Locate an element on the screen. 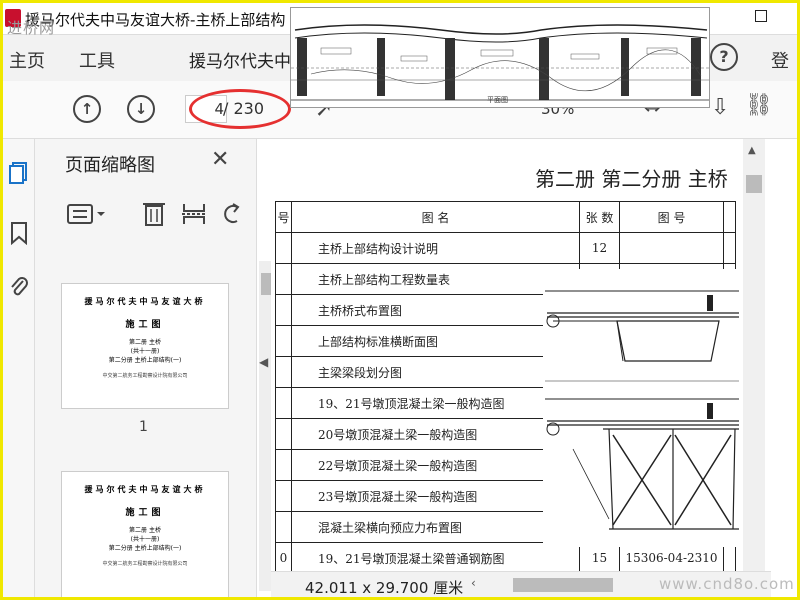 This screenshot has height=600, width=800. document-heading: 第二册 第二分册 主桥 is located at coordinates (631, 179).